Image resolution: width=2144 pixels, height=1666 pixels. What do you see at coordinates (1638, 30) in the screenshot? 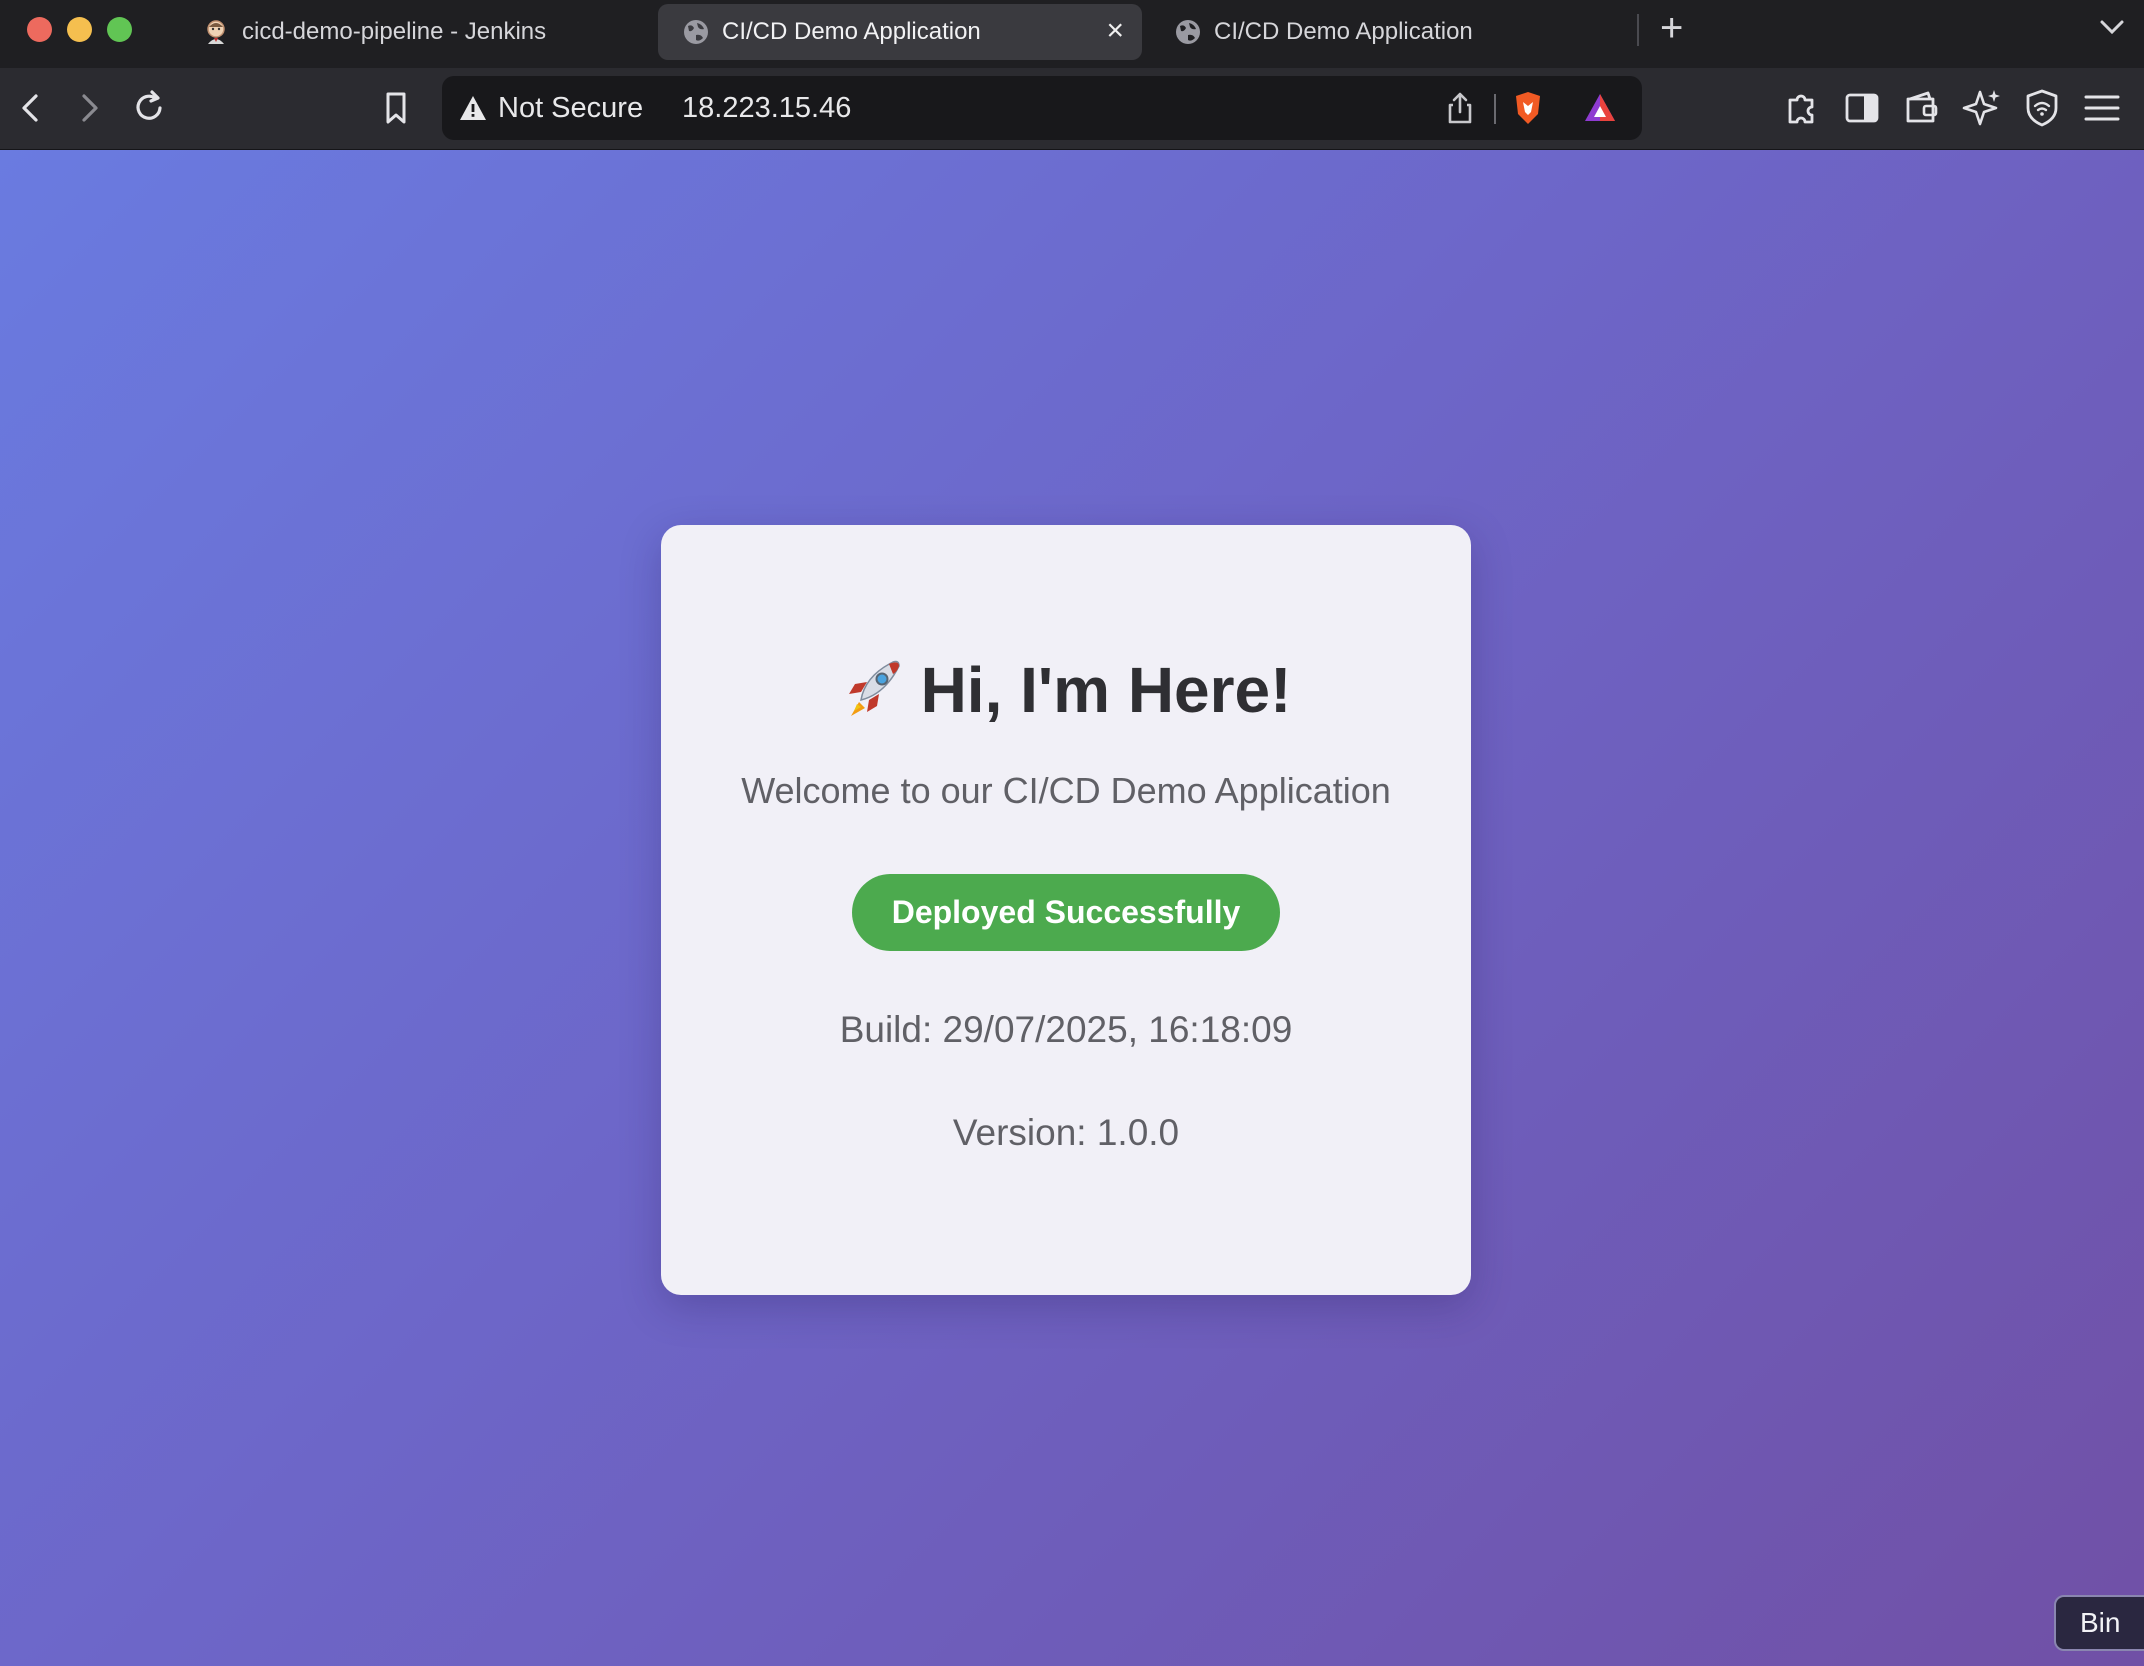
I see `tab-divider` at bounding box center [1638, 30].